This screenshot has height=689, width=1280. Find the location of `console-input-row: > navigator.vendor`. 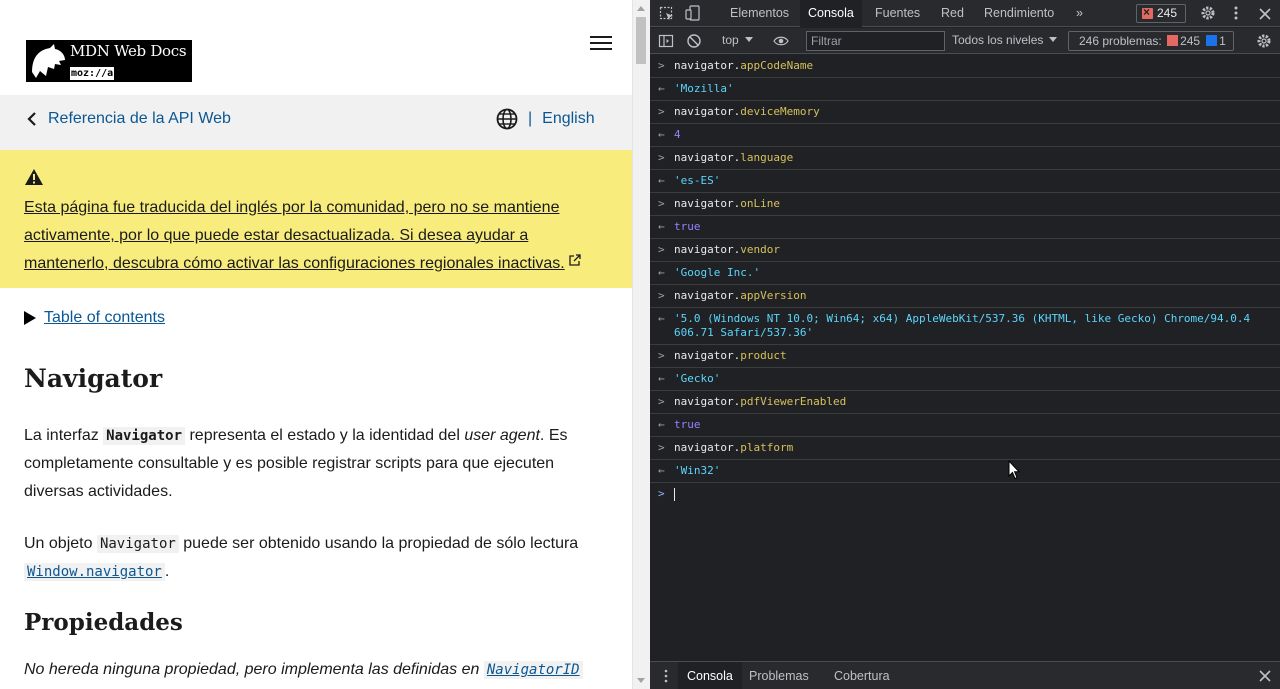

console-input-row: > navigator.vendor is located at coordinates (965, 250).